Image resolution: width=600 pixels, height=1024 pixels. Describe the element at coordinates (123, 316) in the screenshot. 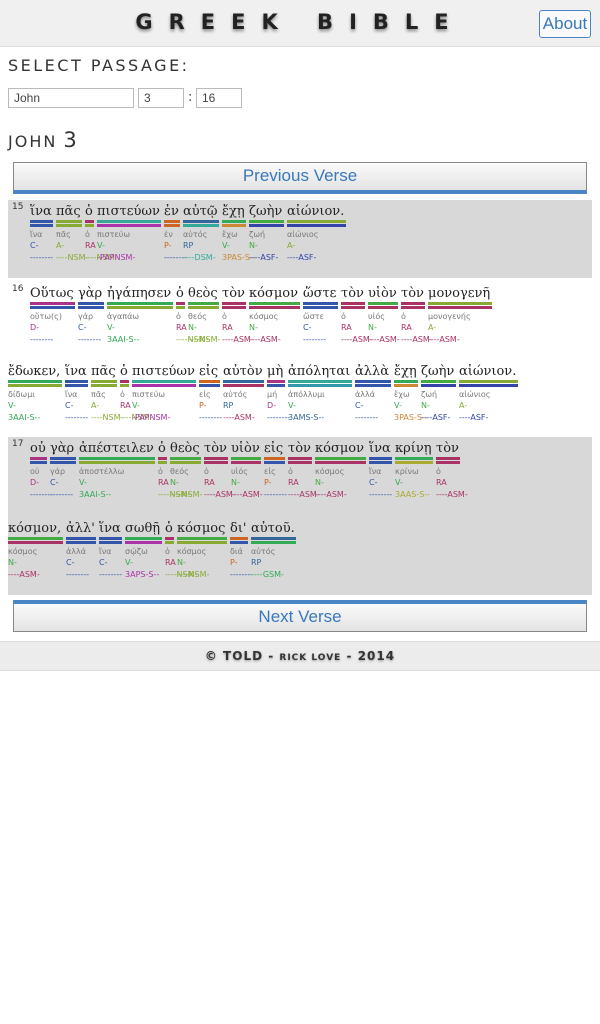

I see `lexical-form: ἀγαπάω` at that location.